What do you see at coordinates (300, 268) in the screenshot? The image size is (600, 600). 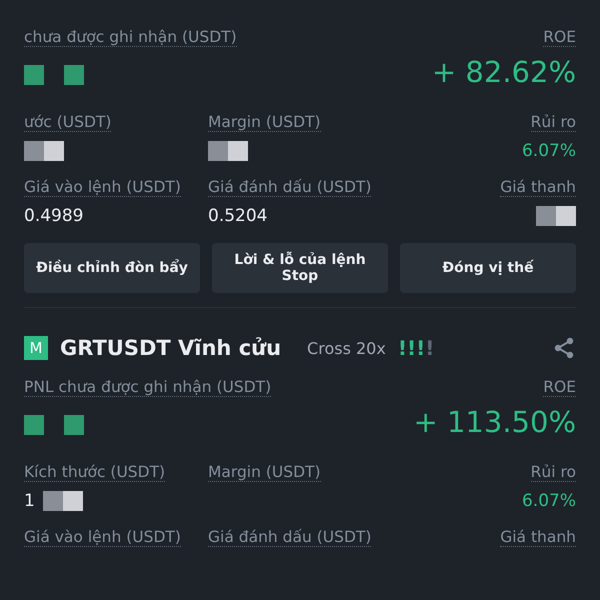 I see `action-button: Lời & lỗ của lệnh Stop` at bounding box center [300, 268].